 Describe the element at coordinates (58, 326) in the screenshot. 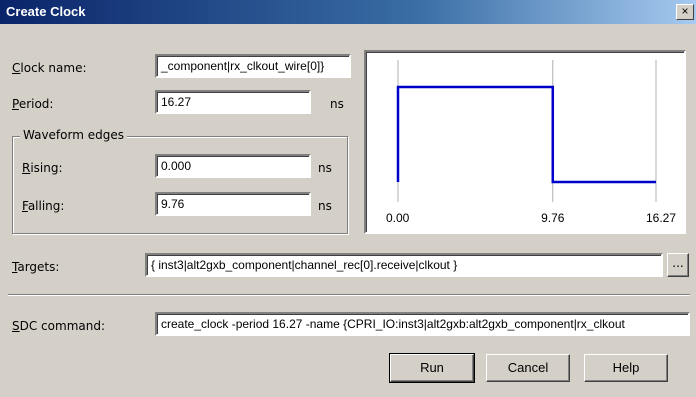

I see `sdc-command-label: SDC command:` at that location.